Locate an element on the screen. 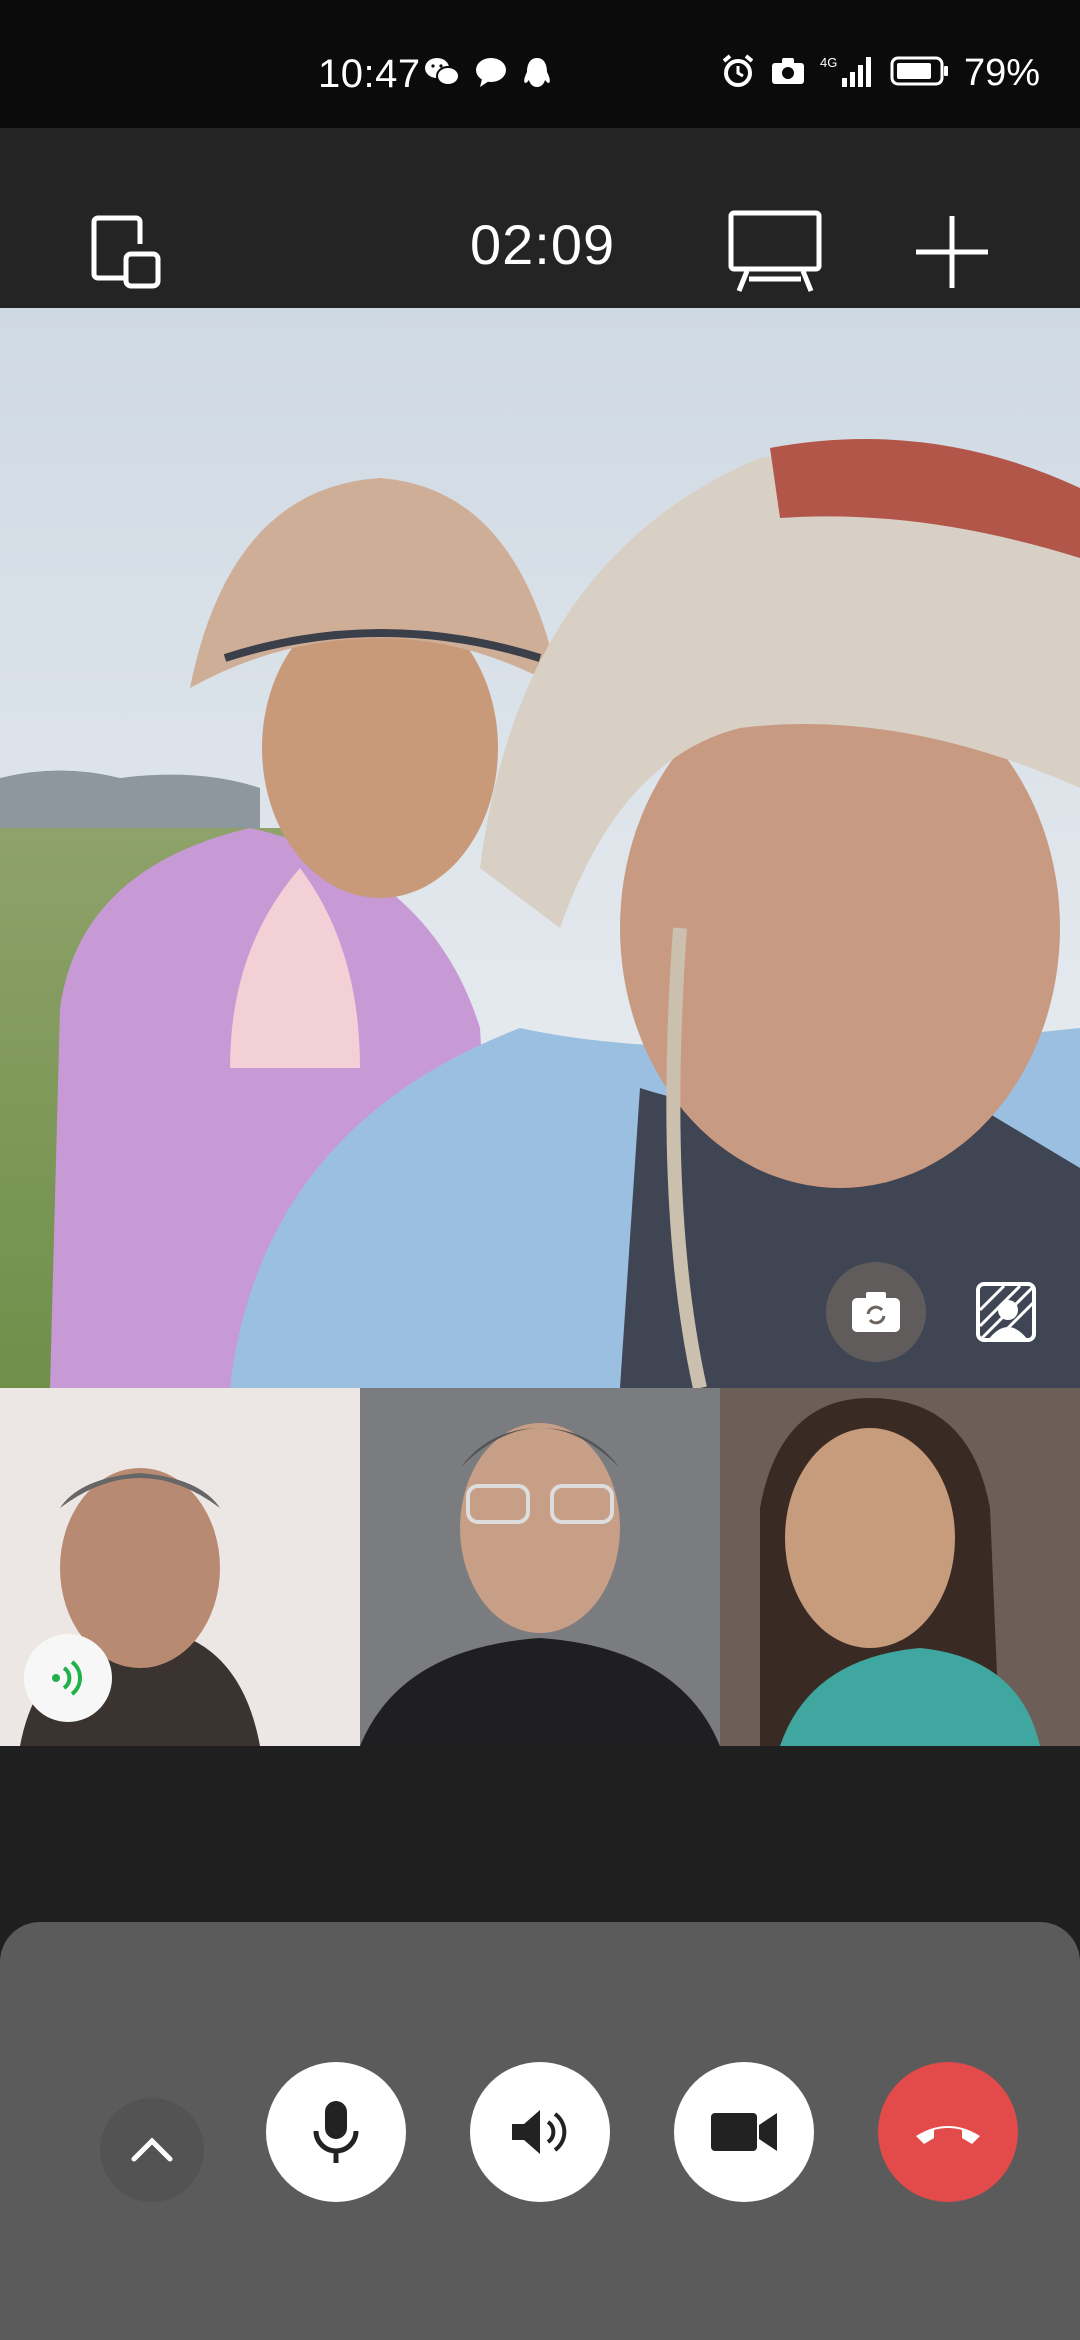 The width and height of the screenshot is (1080, 2340). chevron-up-icon is located at coordinates (152, 2149).